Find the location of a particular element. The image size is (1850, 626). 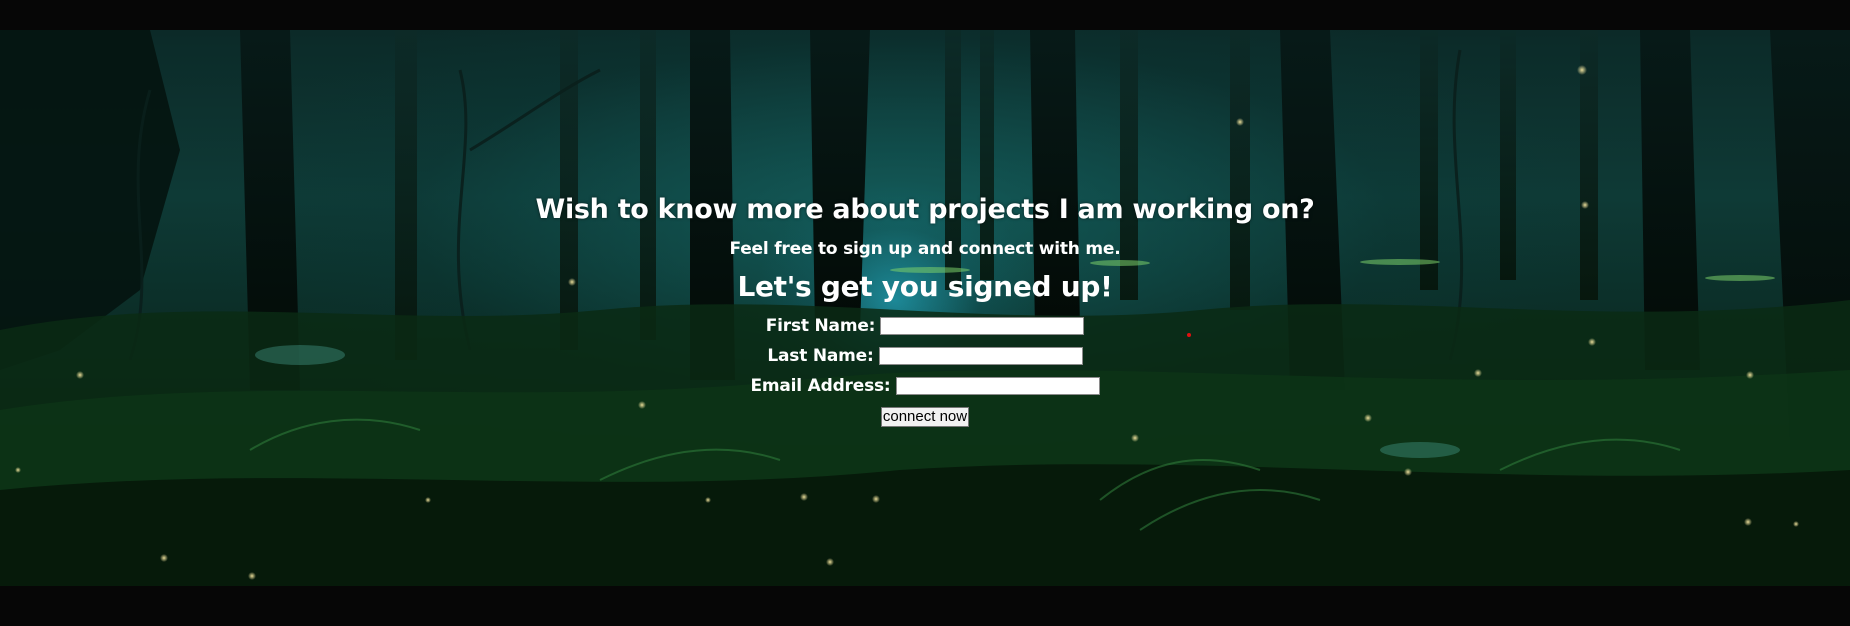

signup-heading: Let's get you signed up! is located at coordinates (925, 286).